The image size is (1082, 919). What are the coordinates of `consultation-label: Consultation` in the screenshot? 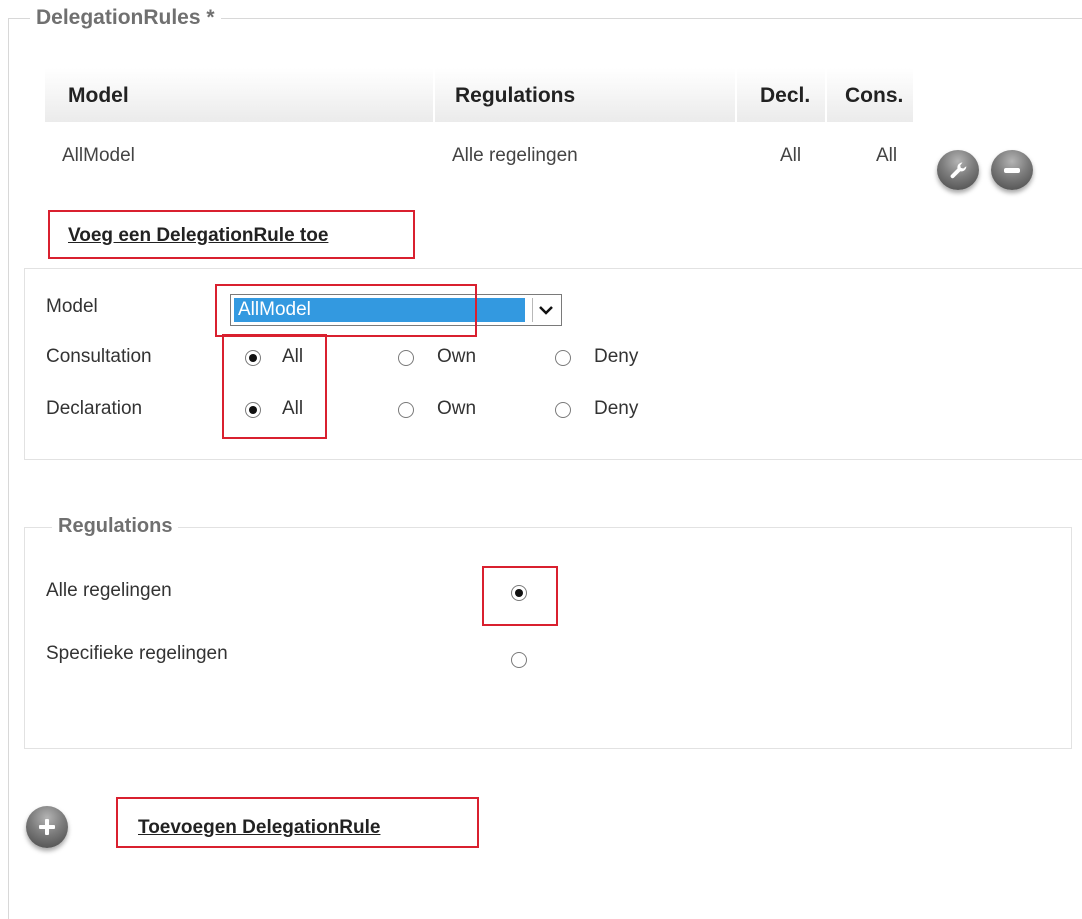 It's located at (99, 356).